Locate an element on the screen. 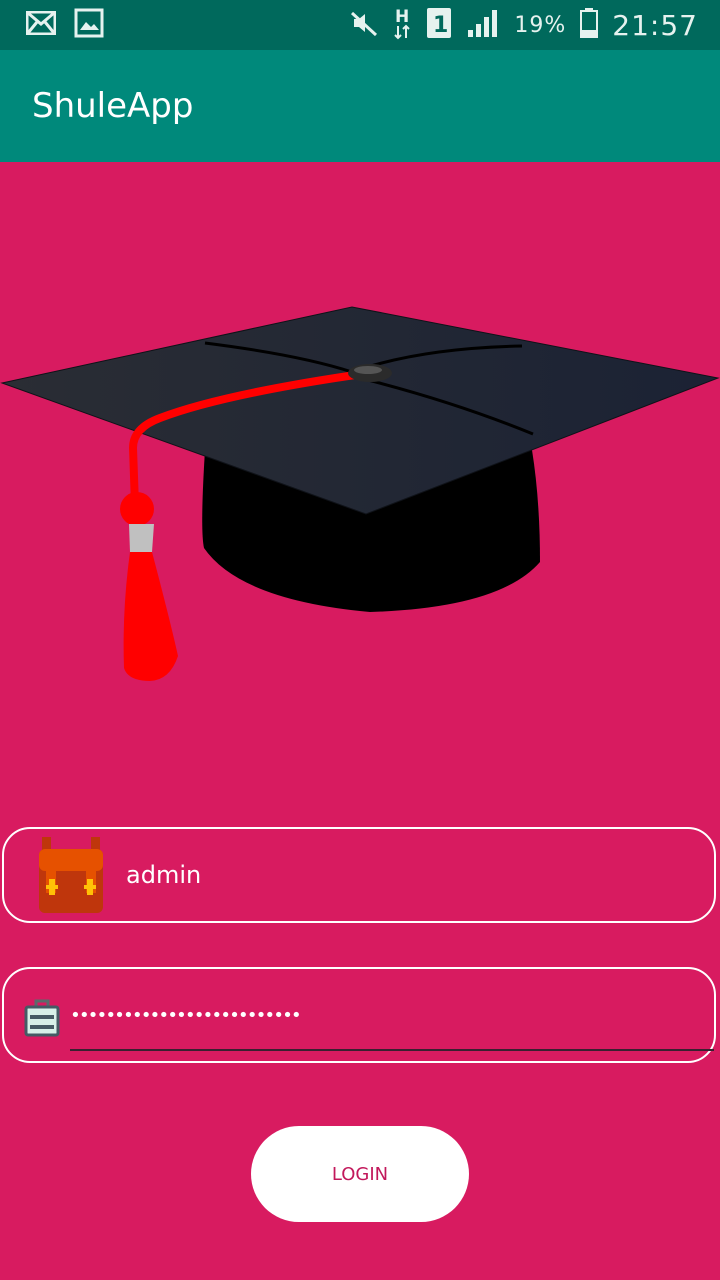  svg-text: 1 is located at coordinates (440, 25).